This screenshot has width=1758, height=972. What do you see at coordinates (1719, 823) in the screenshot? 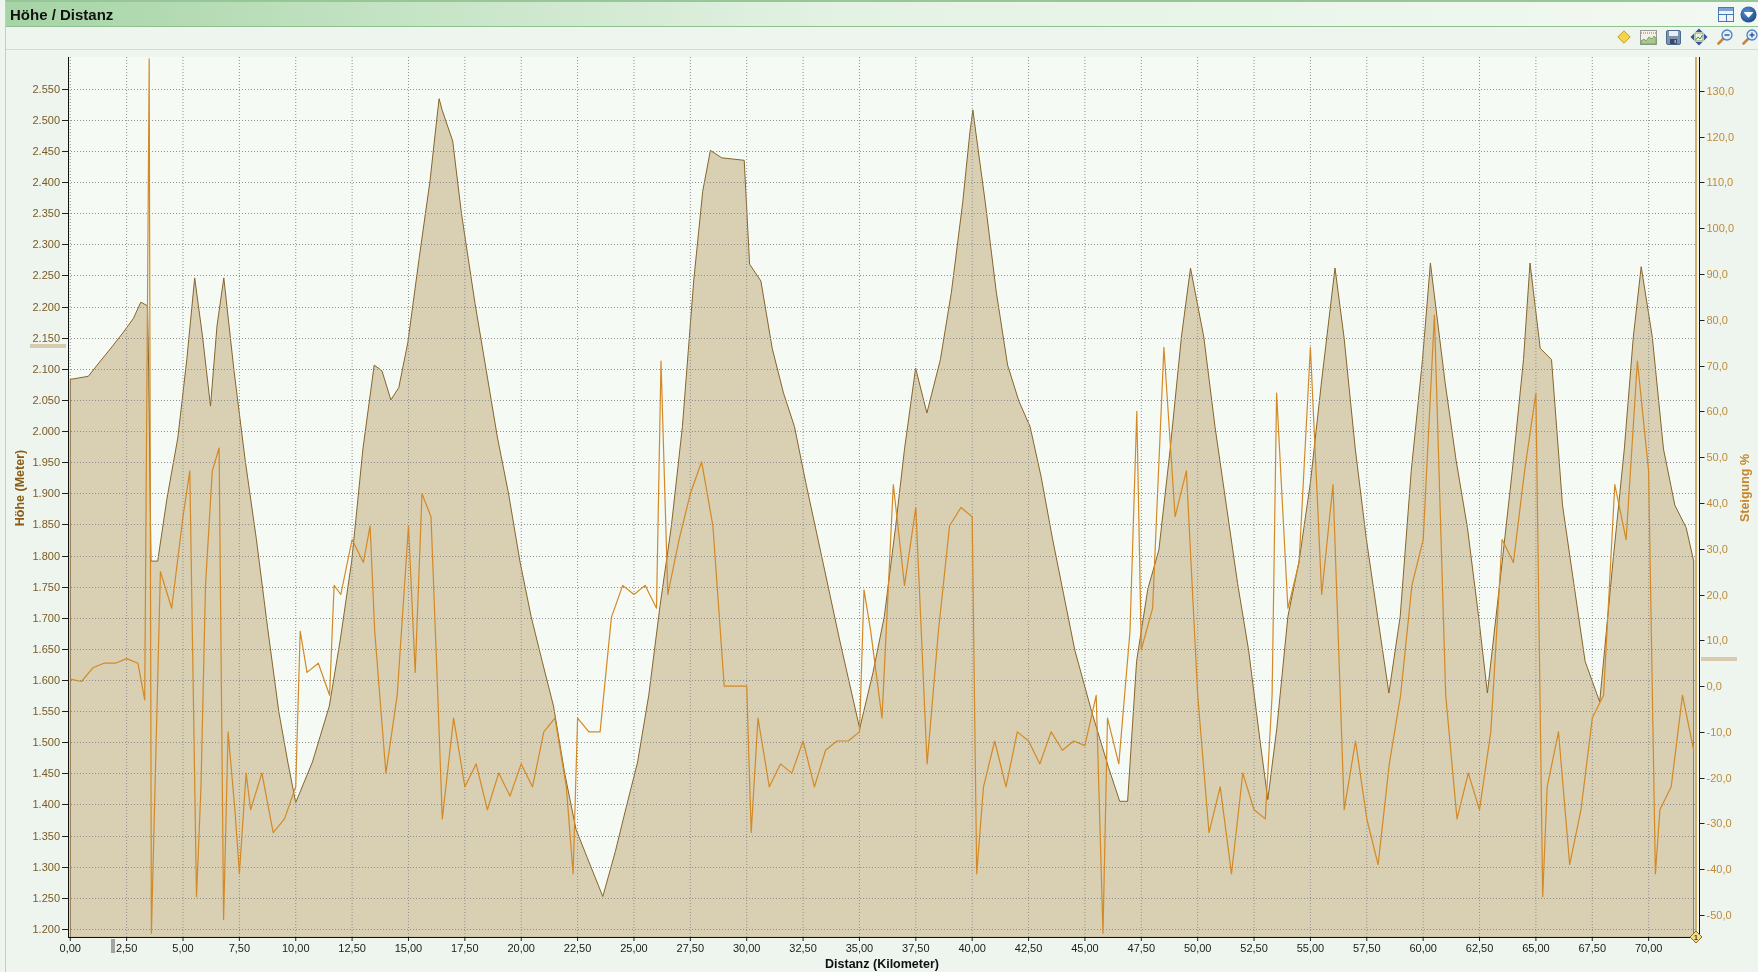
I see `right-y-tick-label: -30,0` at bounding box center [1719, 823].